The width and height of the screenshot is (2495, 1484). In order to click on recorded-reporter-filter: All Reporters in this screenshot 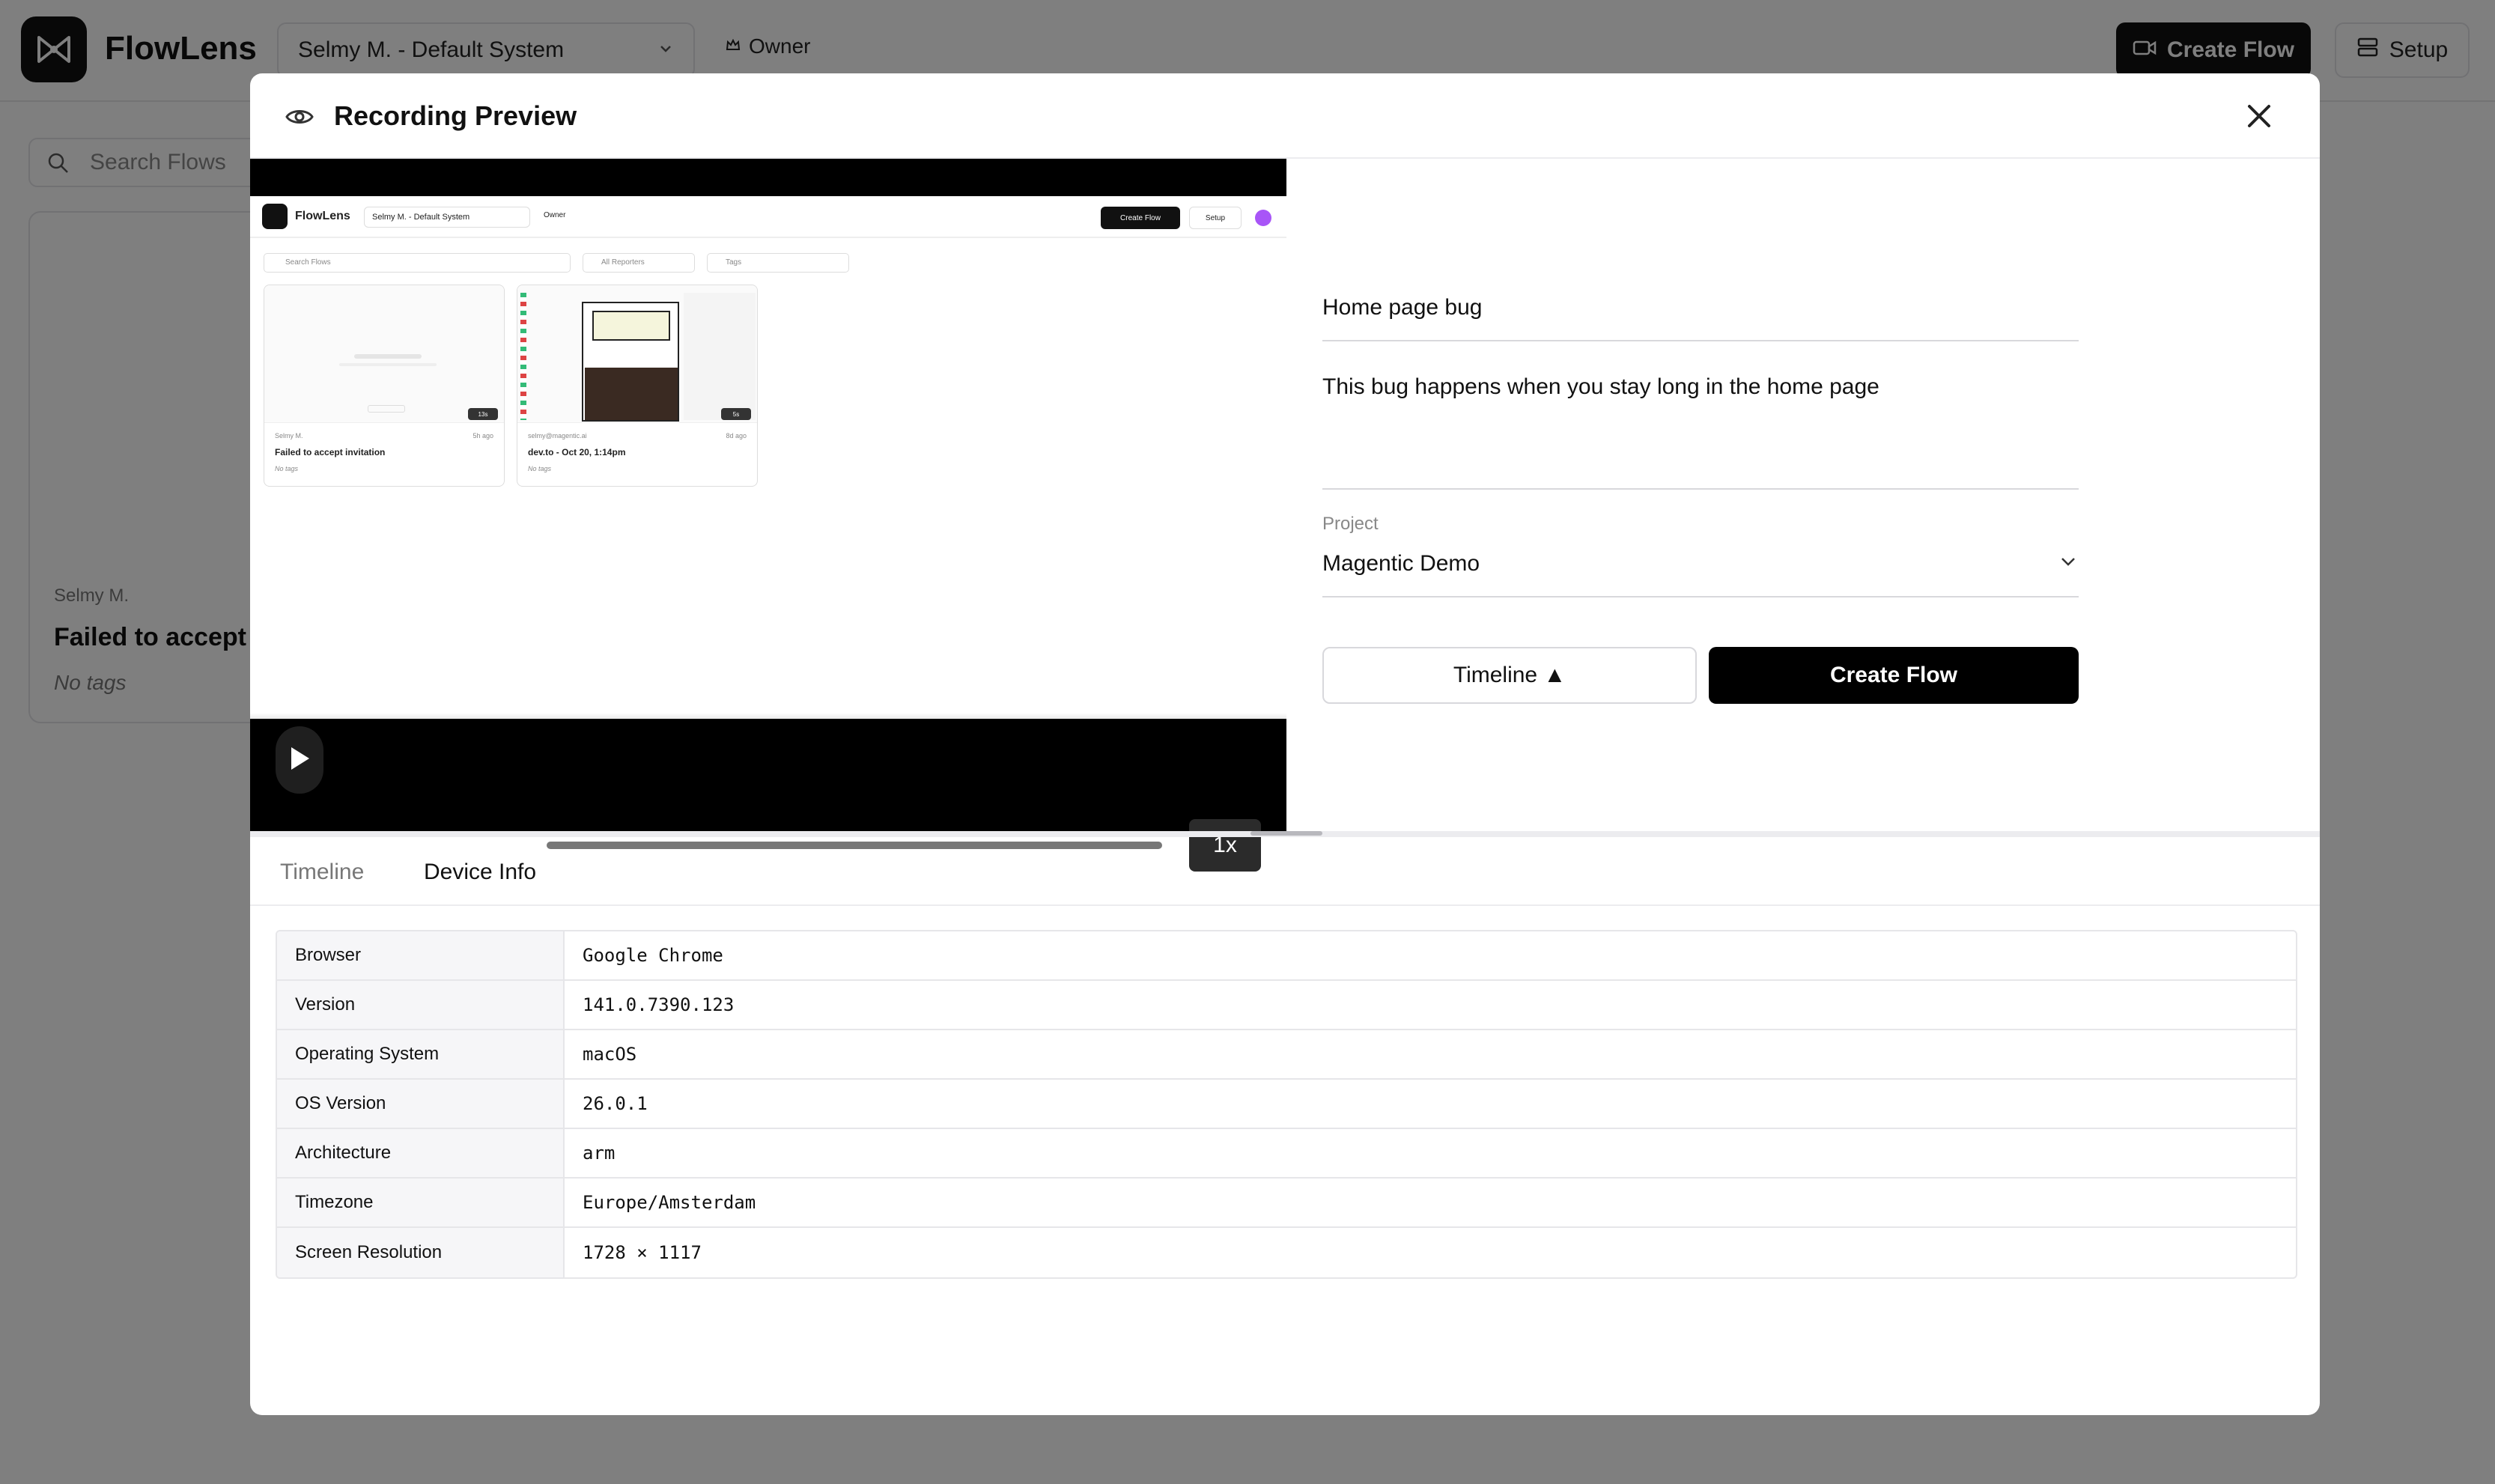, I will do `click(639, 263)`.